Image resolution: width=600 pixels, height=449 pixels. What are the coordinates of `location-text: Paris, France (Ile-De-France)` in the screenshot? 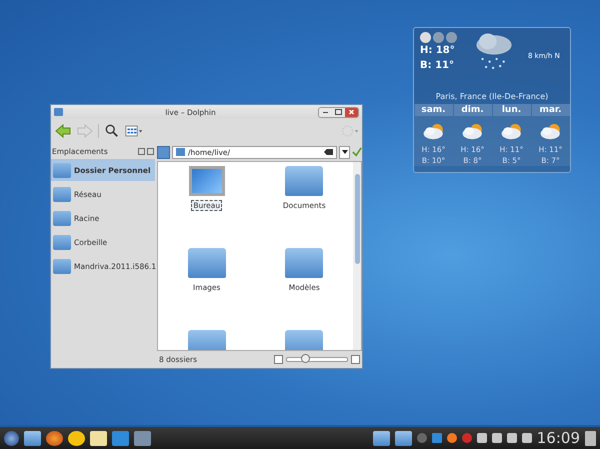 It's located at (492, 96).